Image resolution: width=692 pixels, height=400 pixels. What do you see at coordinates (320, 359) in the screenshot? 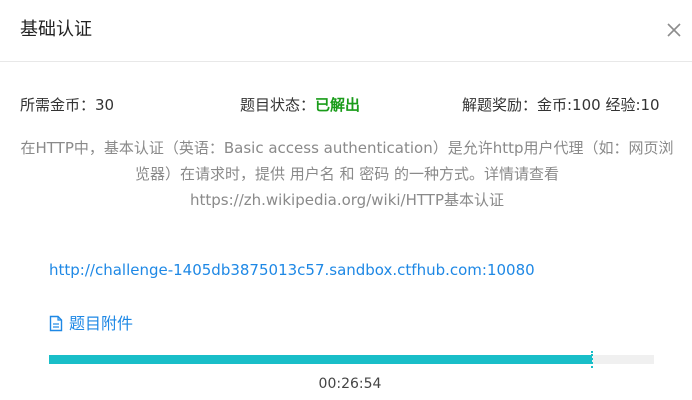
I see `timer-progress-fill` at bounding box center [320, 359].